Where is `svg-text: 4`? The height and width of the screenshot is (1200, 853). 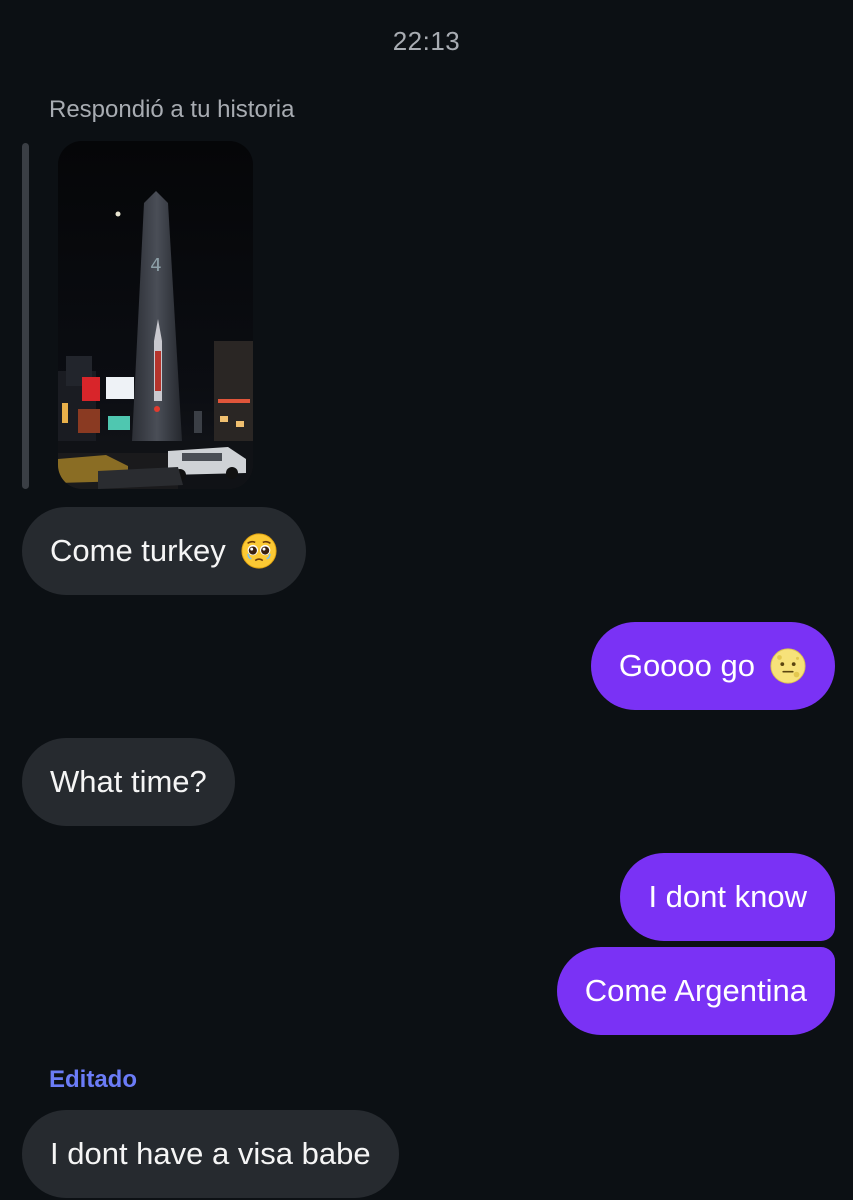 svg-text: 4 is located at coordinates (155, 265).